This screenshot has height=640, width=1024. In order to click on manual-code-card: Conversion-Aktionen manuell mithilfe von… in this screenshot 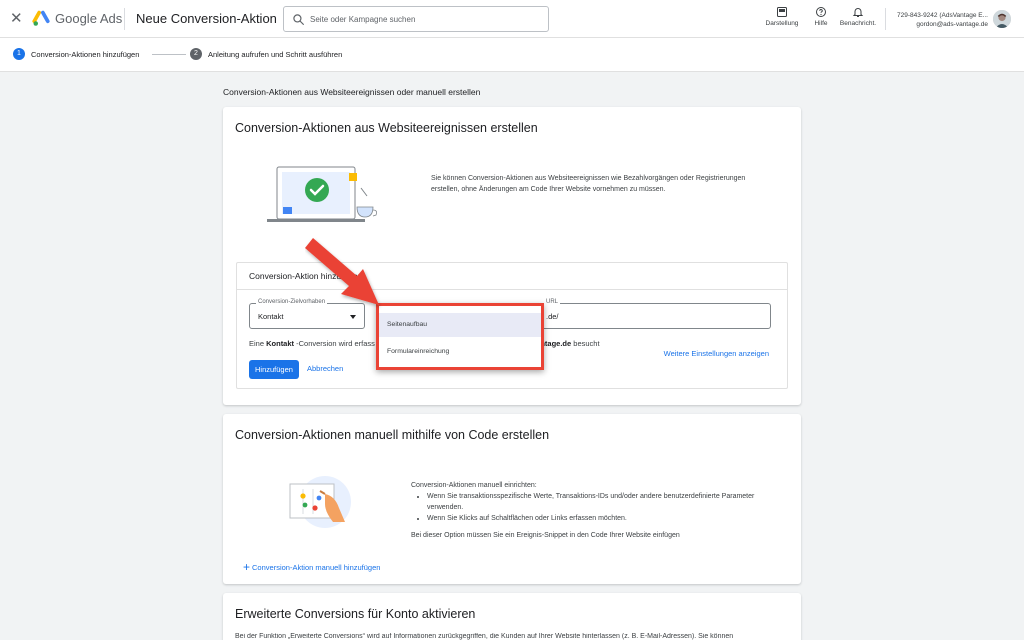, I will do `click(512, 499)`.